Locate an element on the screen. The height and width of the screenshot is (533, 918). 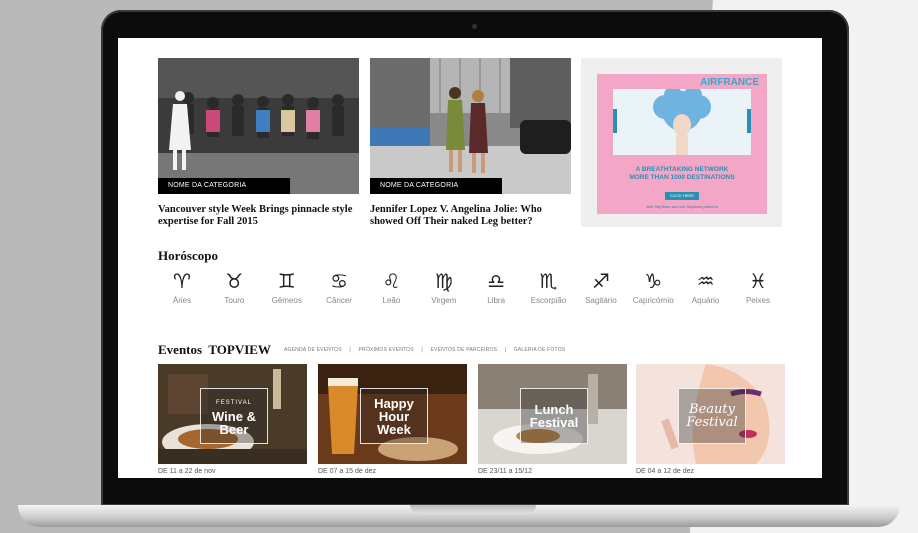
zodiac-aquarius: ♒ Aquário is located at coordinates (706, 287).